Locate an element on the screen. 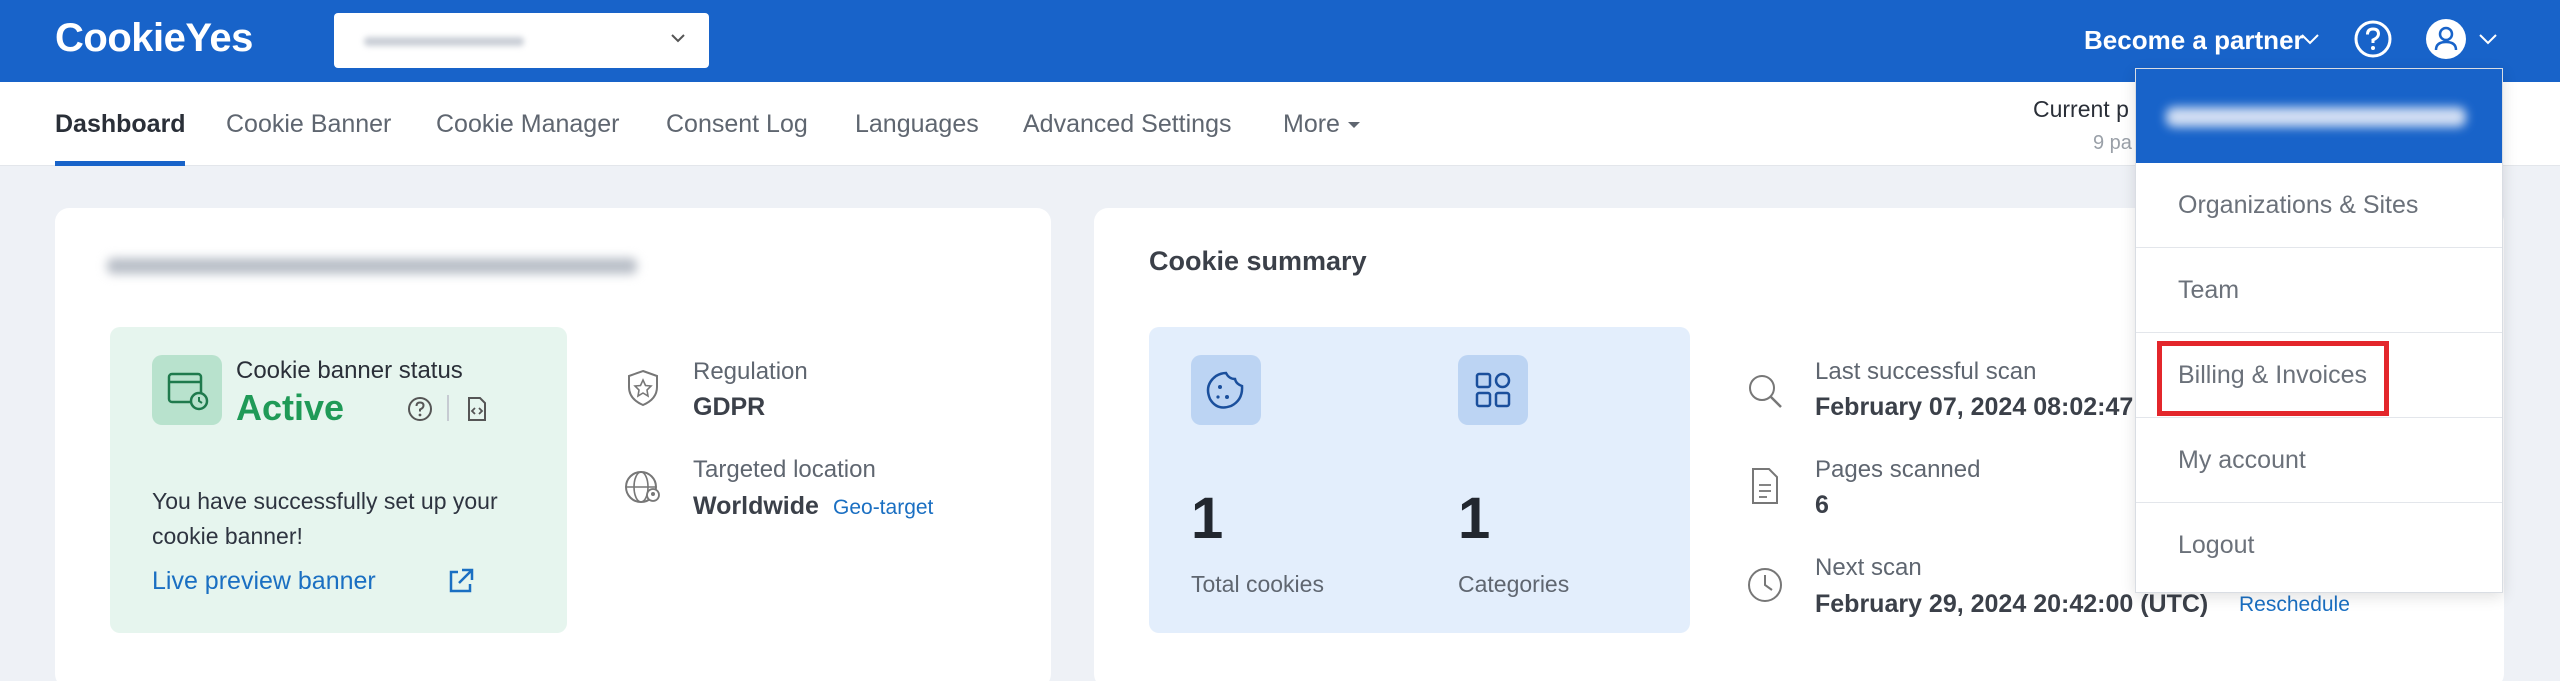 The height and width of the screenshot is (681, 2560). cookieyes-logo: CookieYes is located at coordinates (154, 38).